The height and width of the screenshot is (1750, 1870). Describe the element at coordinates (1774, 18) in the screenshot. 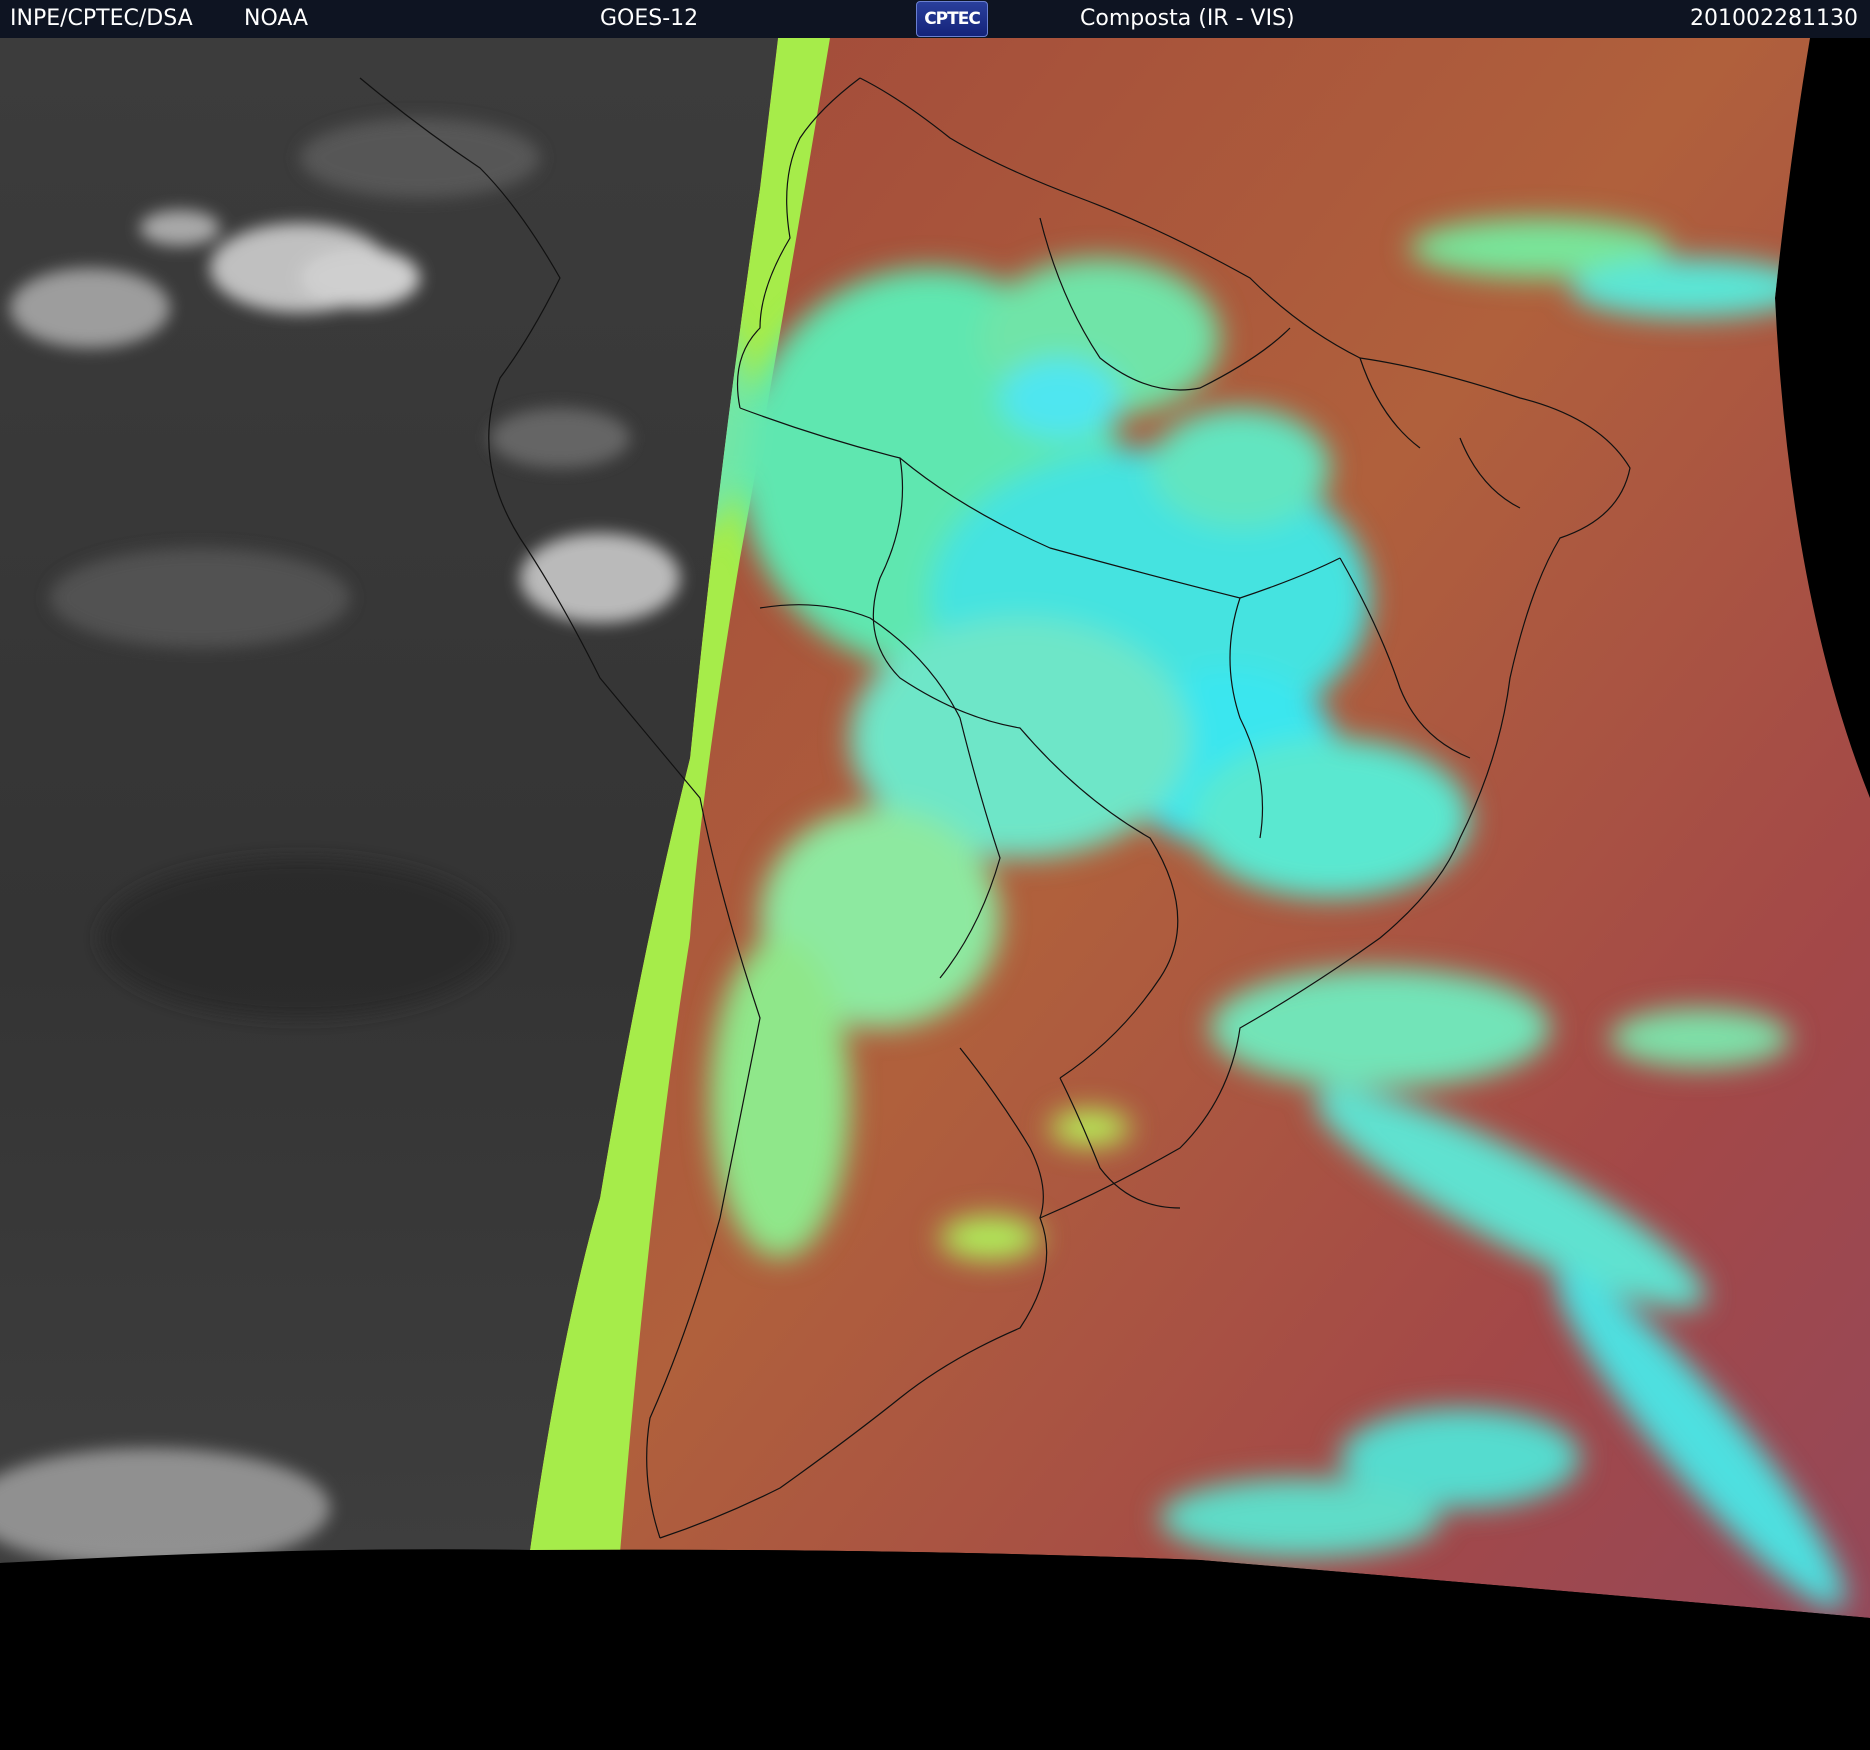

I see `timestamp-label: 201002281130` at that location.